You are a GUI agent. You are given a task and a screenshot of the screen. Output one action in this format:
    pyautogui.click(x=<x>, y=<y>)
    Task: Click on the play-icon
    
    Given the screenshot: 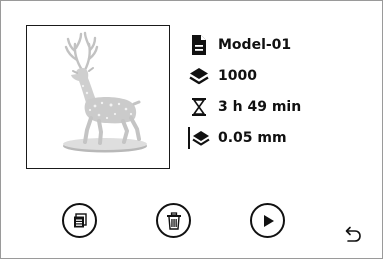 What is the action you would take?
    pyautogui.click(x=268, y=220)
    